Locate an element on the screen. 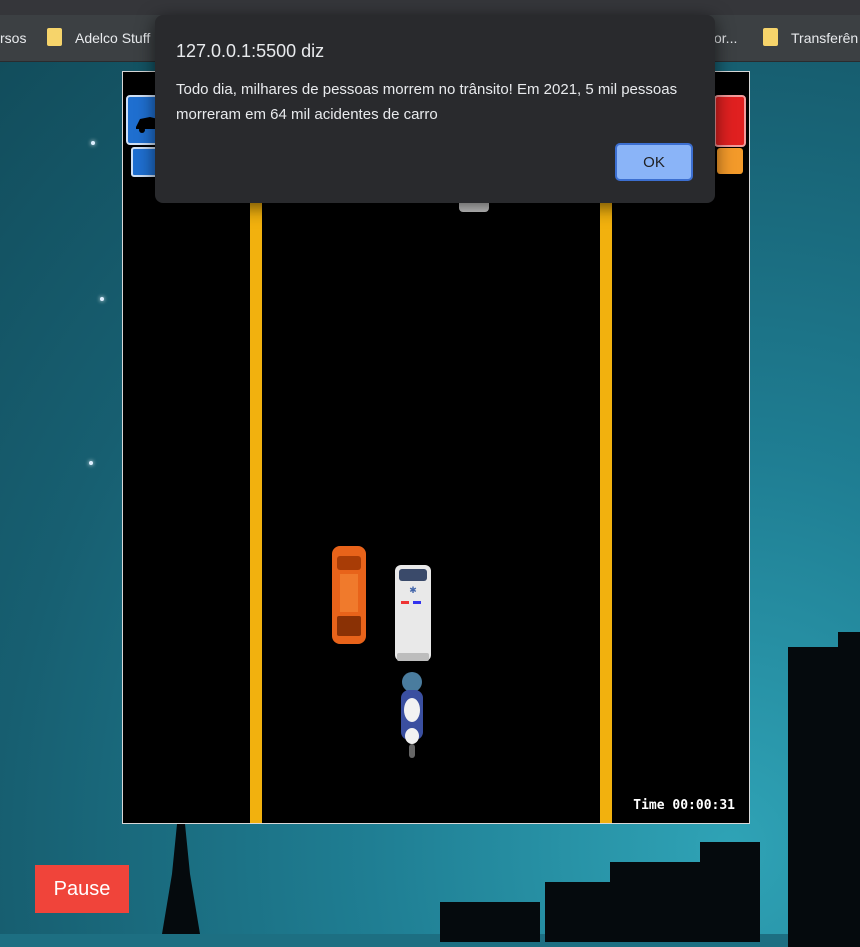 This screenshot has width=860, height=947. warning-indicator is located at coordinates (730, 161).